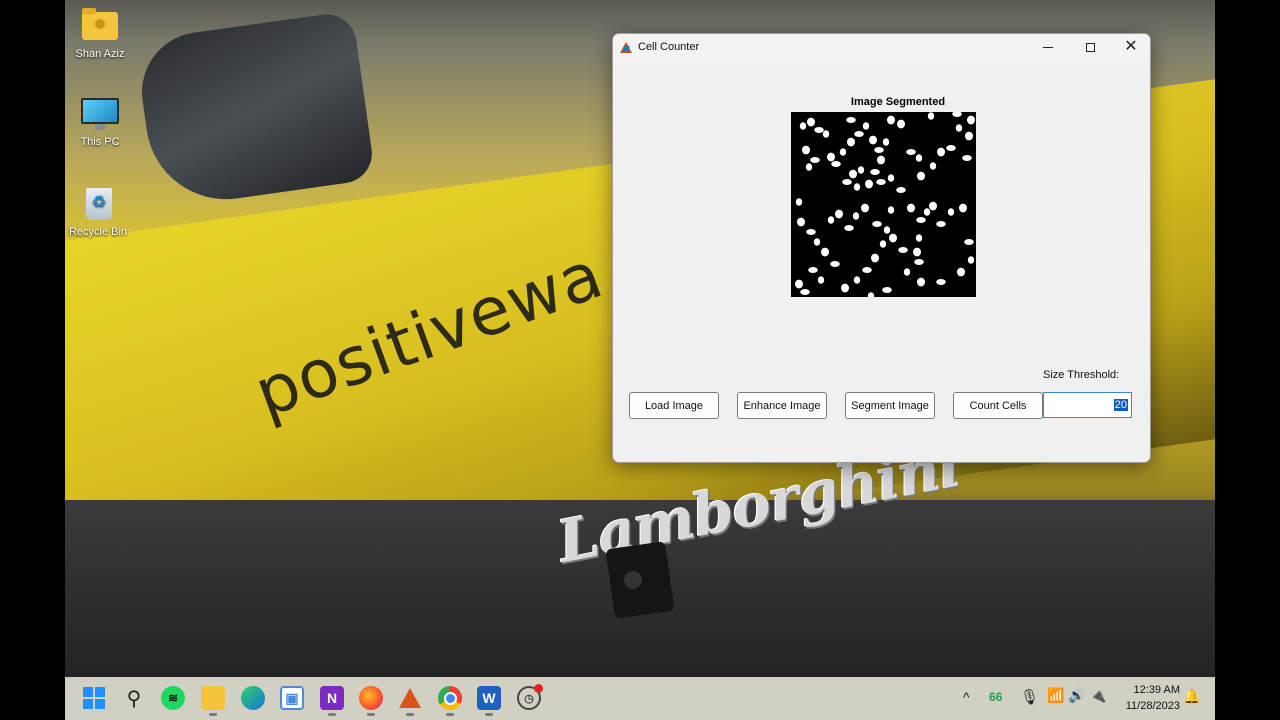 Image resolution: width=1280 pixels, height=720 pixels. What do you see at coordinates (1081, 375) in the screenshot?
I see `size-threshold-label: Size Threshold:` at bounding box center [1081, 375].